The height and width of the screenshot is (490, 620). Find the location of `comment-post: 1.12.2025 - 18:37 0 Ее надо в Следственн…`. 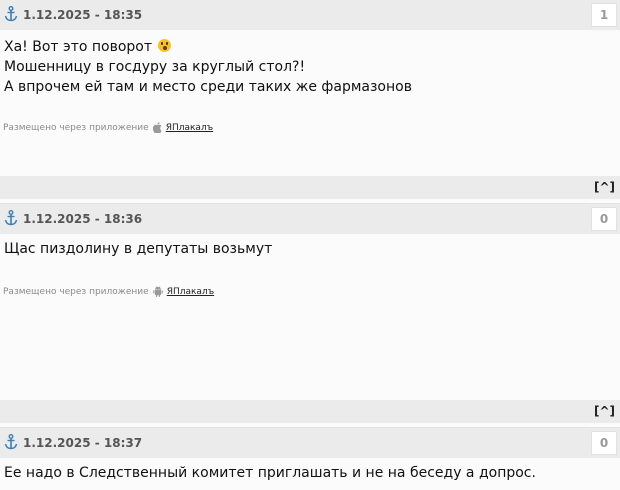

comment-post: 1.12.2025 - 18:37 0 Ее надо в Следственн… is located at coordinates (310, 458).